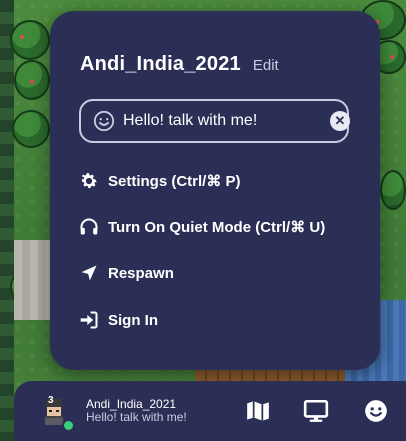 The height and width of the screenshot is (441, 406). I want to click on respawn-menu-item: Respawn, so click(126, 273).